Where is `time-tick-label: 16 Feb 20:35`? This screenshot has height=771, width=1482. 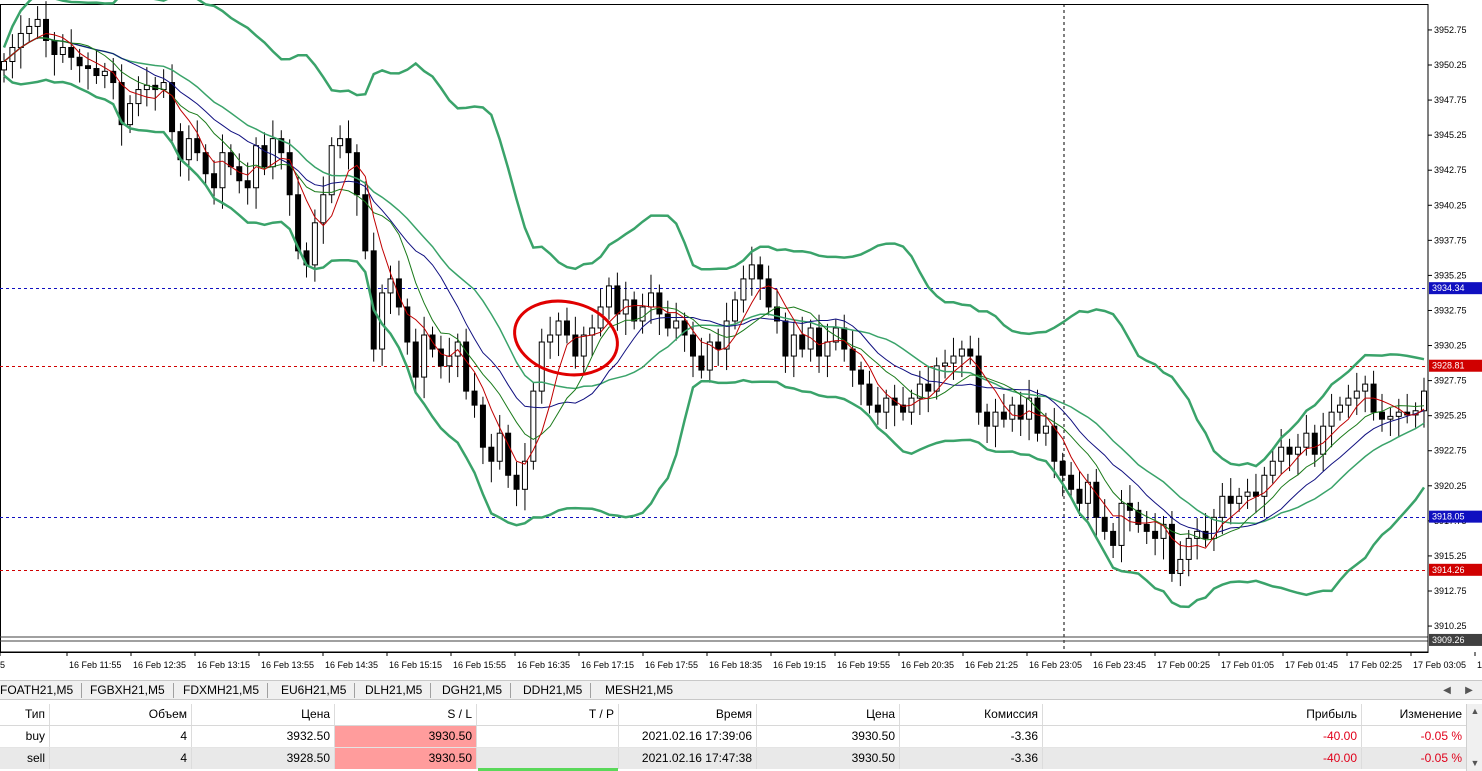
time-tick-label: 16 Feb 20:35 is located at coordinates (927, 665).